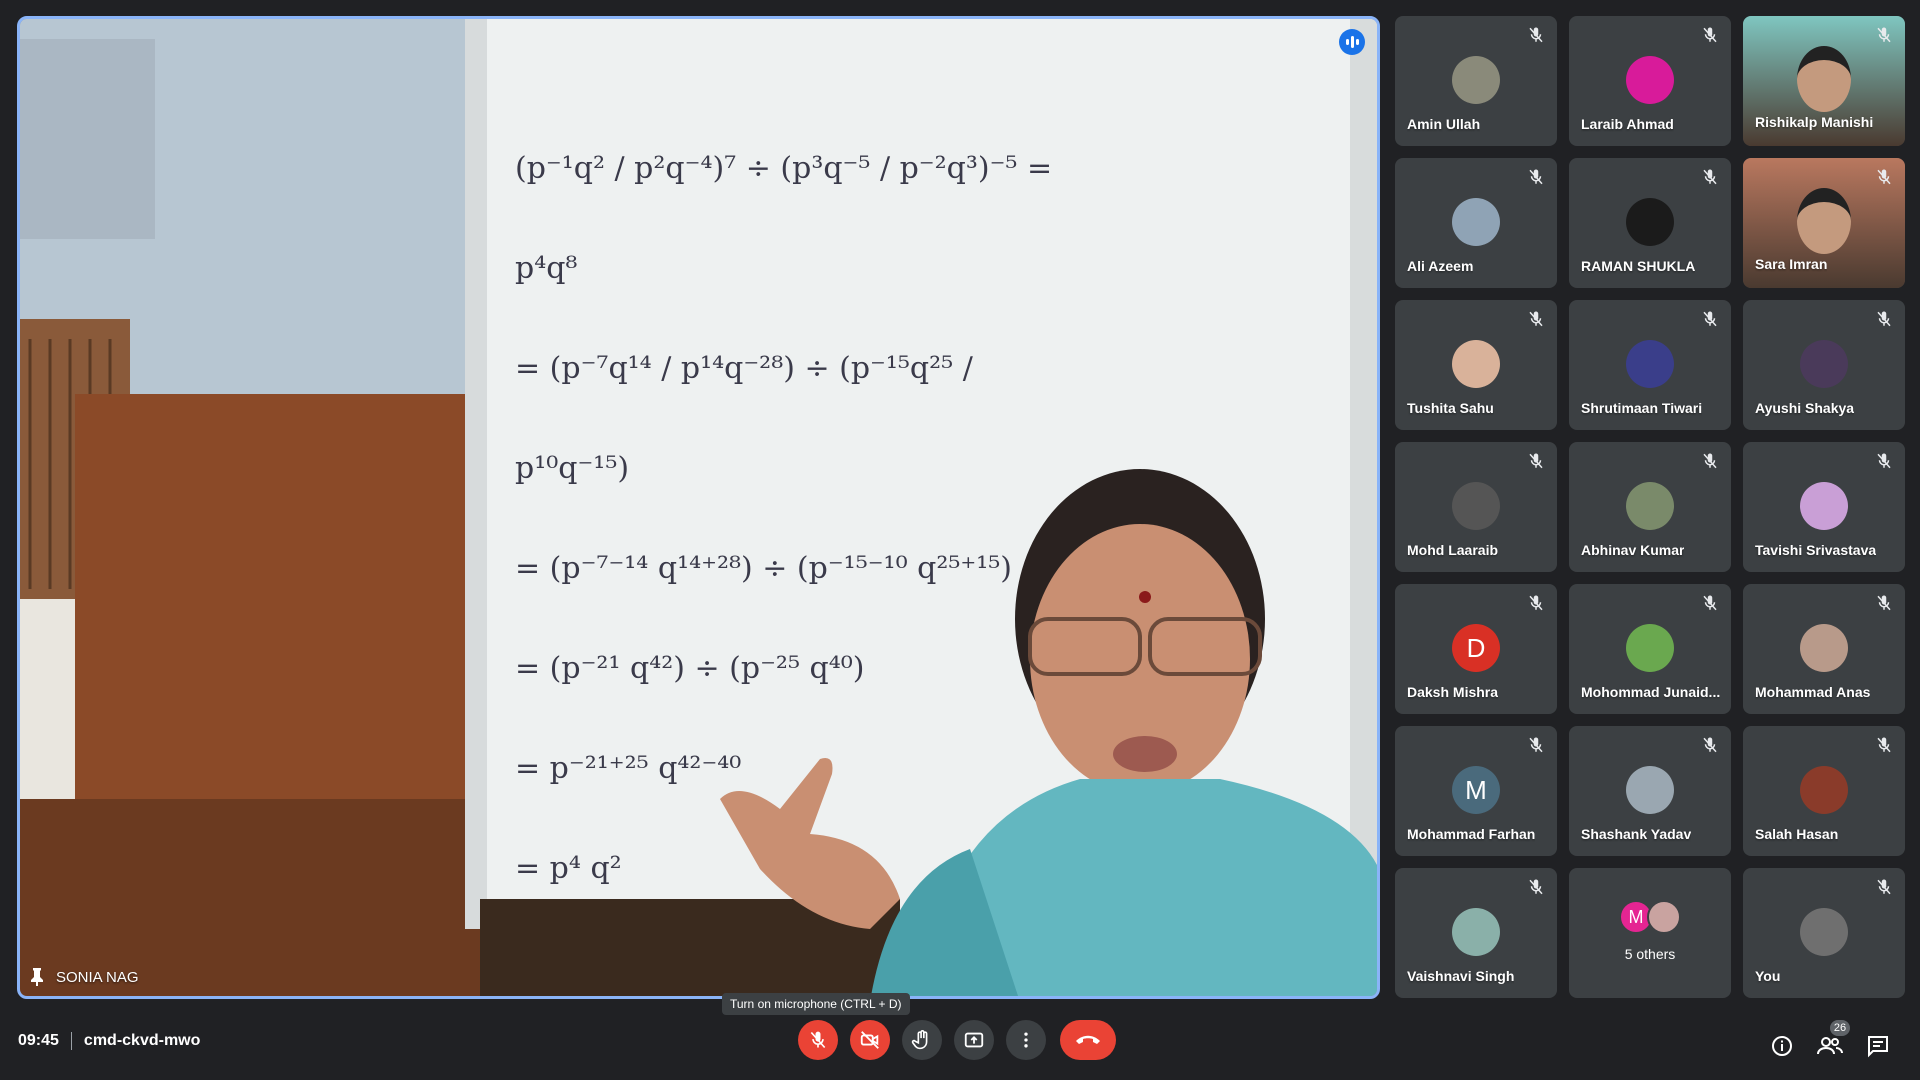  Describe the element at coordinates (1444, 124) in the screenshot. I see `participant-name: Amin Ullah` at that location.